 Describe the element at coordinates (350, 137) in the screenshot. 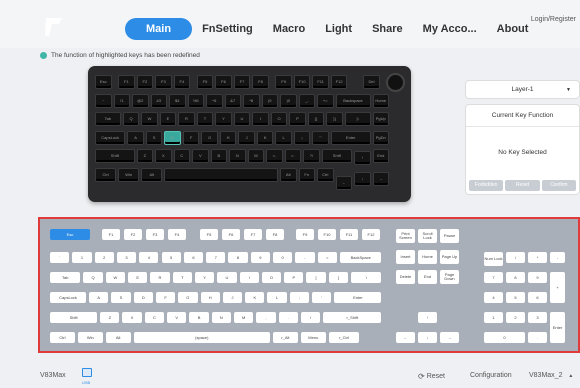

I see `preview-key: Enter` at that location.